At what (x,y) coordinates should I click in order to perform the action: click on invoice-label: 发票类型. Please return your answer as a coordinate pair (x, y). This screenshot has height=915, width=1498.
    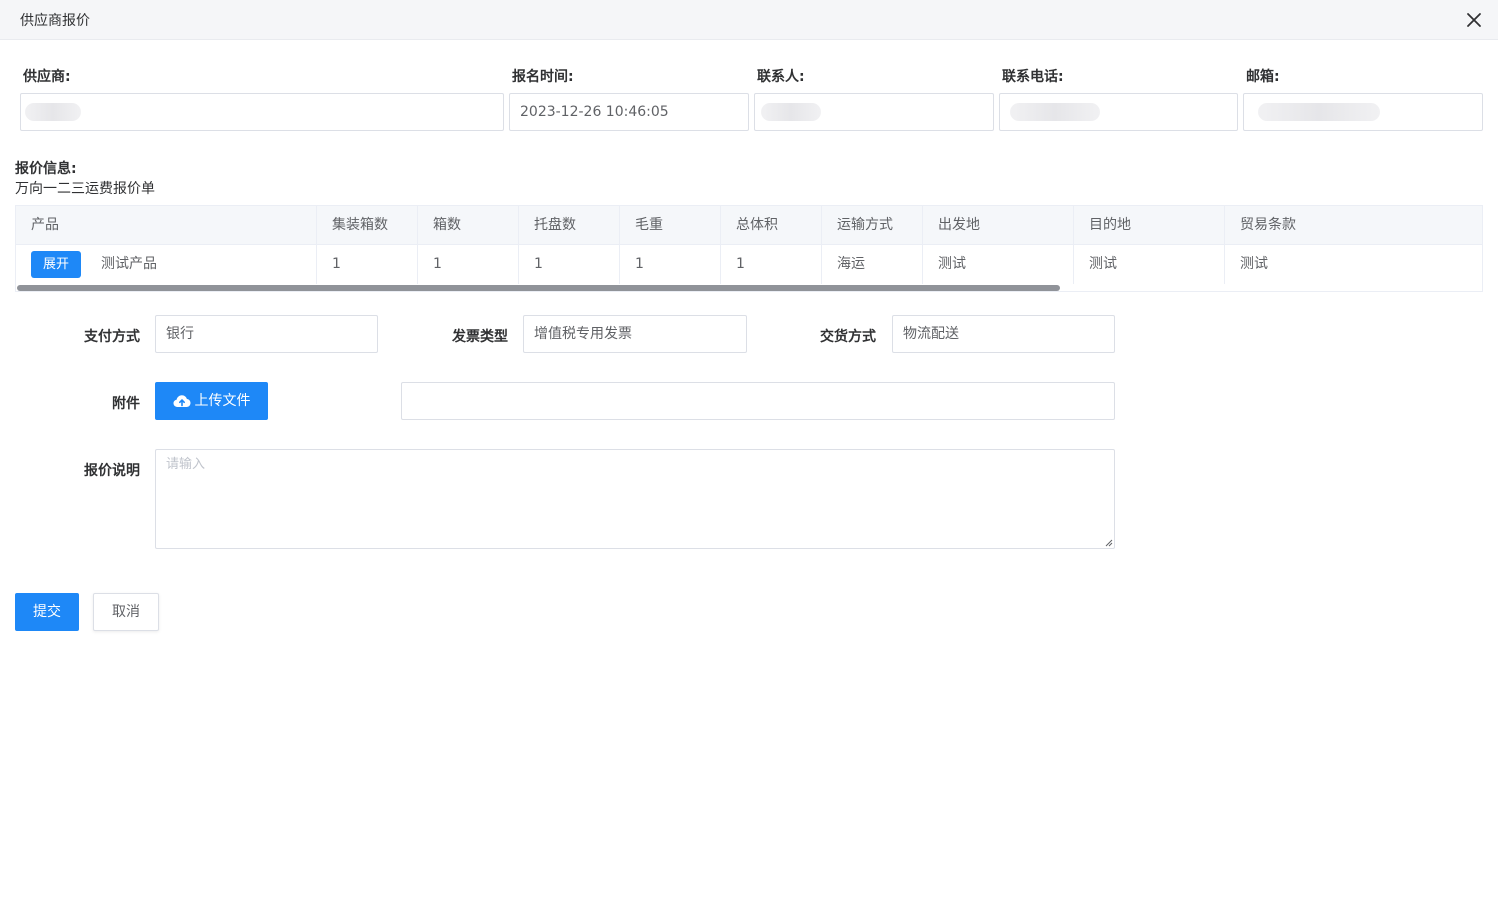
    Looking at the image, I should click on (480, 337).